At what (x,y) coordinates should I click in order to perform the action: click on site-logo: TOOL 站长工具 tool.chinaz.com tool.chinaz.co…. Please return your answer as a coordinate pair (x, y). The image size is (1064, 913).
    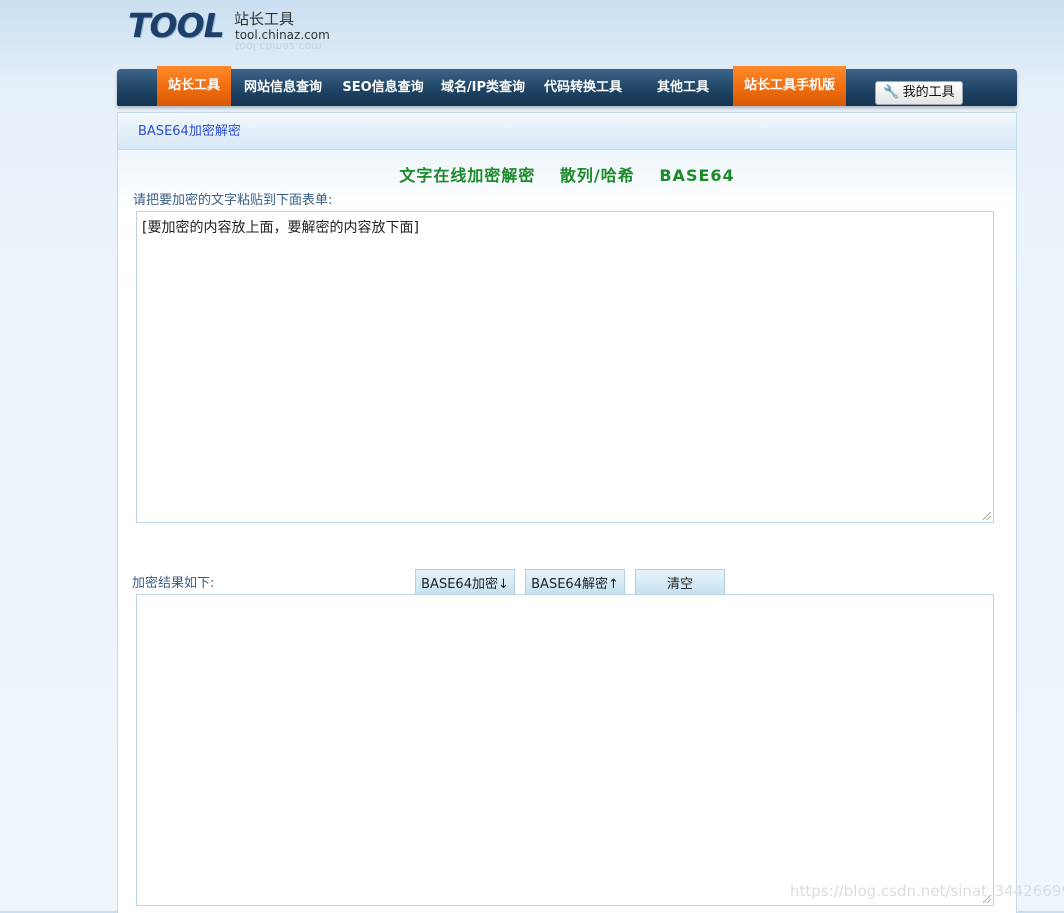
    Looking at the image, I should click on (229, 29).